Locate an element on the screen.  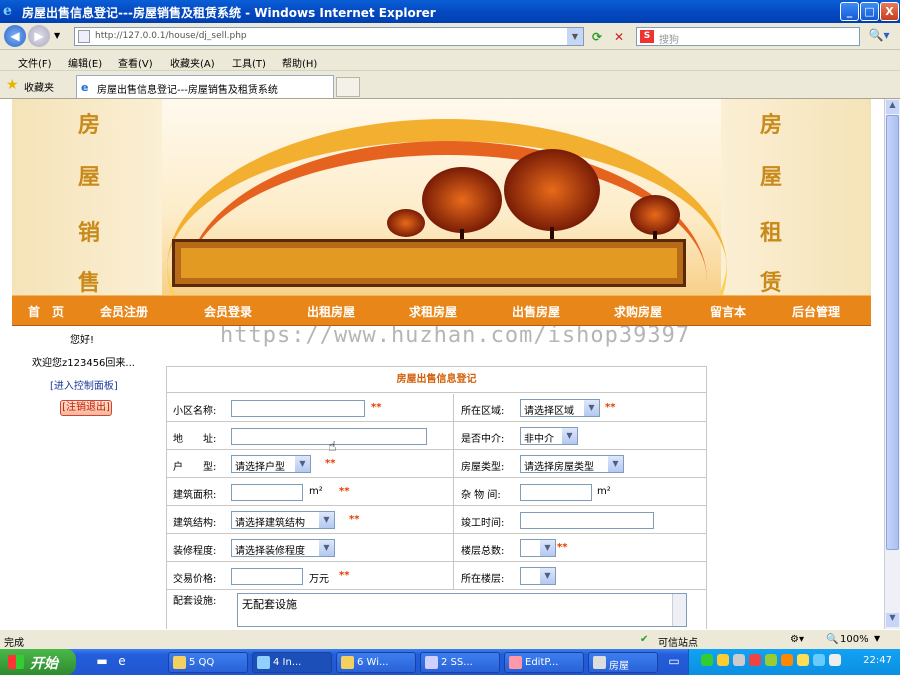
search-placeholder: 搜狗 is located at coordinates (669, 40).